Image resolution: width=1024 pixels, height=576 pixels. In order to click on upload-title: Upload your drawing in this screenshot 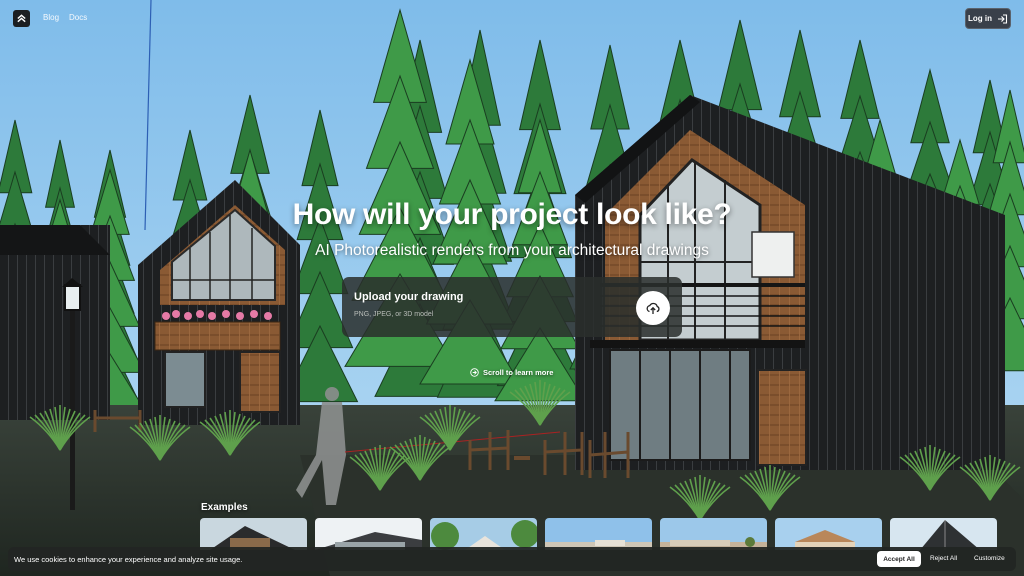, I will do `click(409, 297)`.